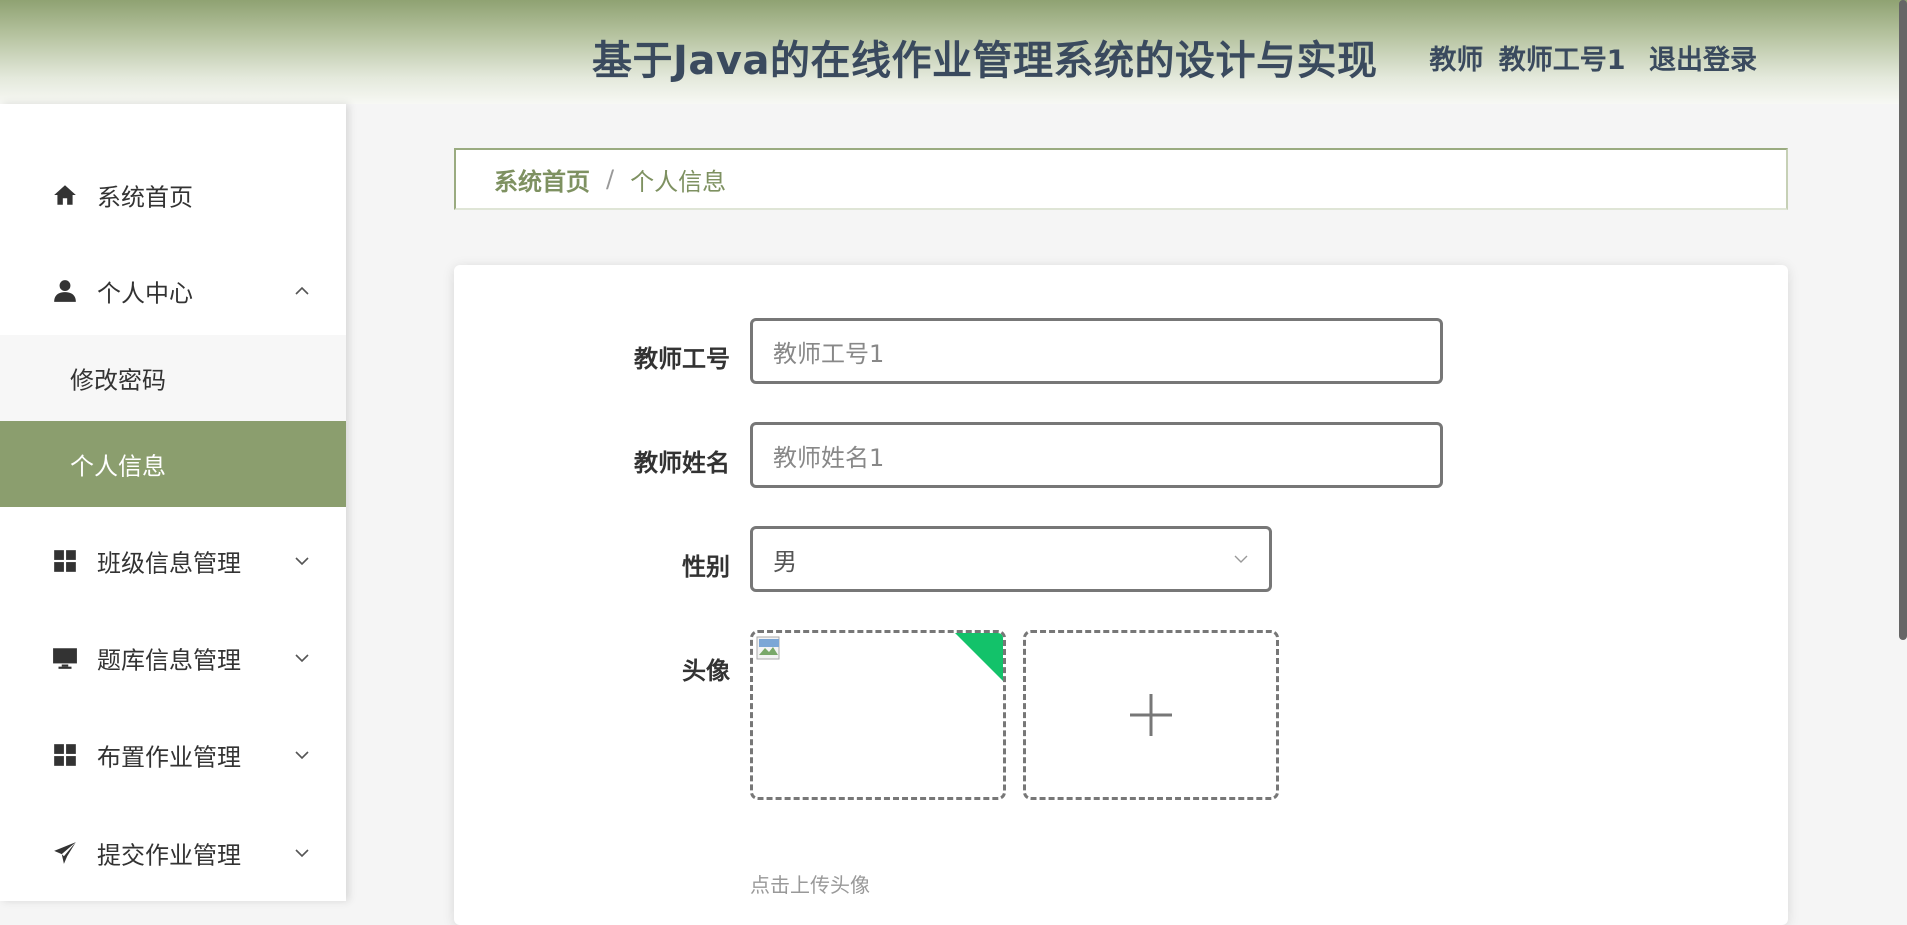  Describe the element at coordinates (173, 464) in the screenshot. I see `sidebar-subitem-profile: 个人信息` at that location.